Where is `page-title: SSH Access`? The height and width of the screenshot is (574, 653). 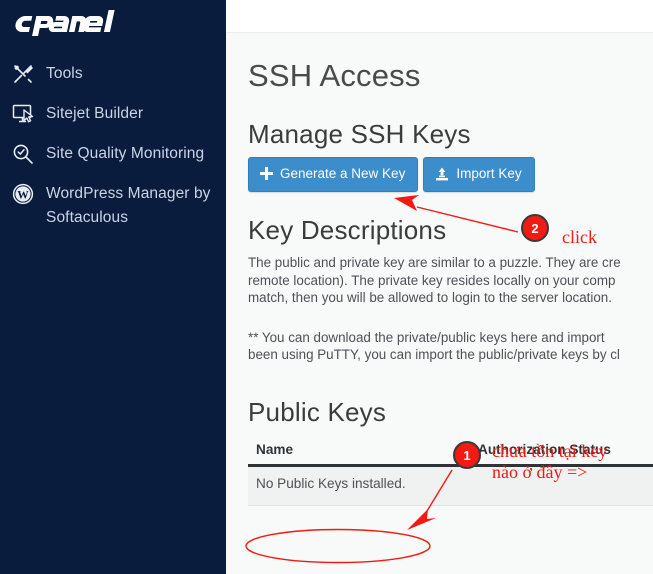
page-title: SSH Access is located at coordinates (334, 75).